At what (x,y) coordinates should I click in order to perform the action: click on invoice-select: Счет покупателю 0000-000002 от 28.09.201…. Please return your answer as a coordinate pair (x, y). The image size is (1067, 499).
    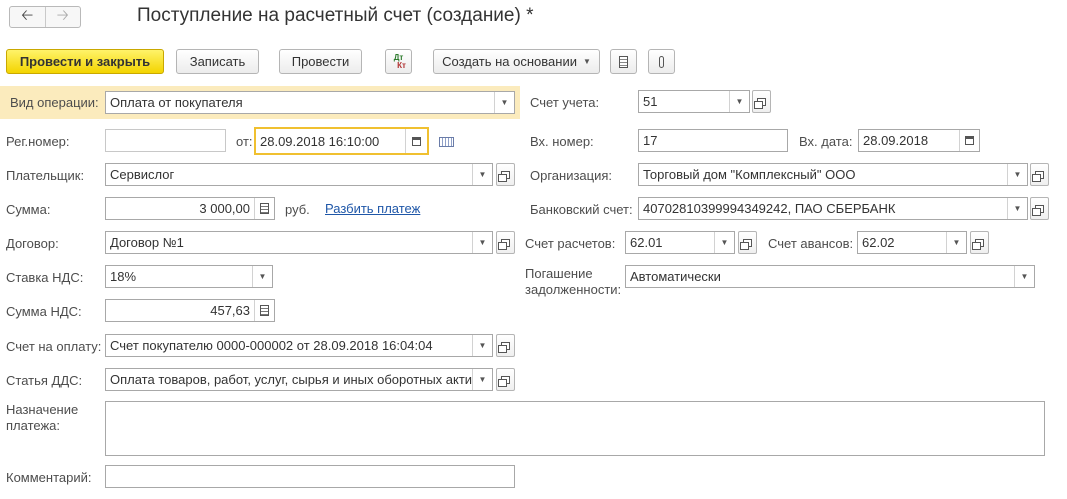
    Looking at the image, I should click on (299, 345).